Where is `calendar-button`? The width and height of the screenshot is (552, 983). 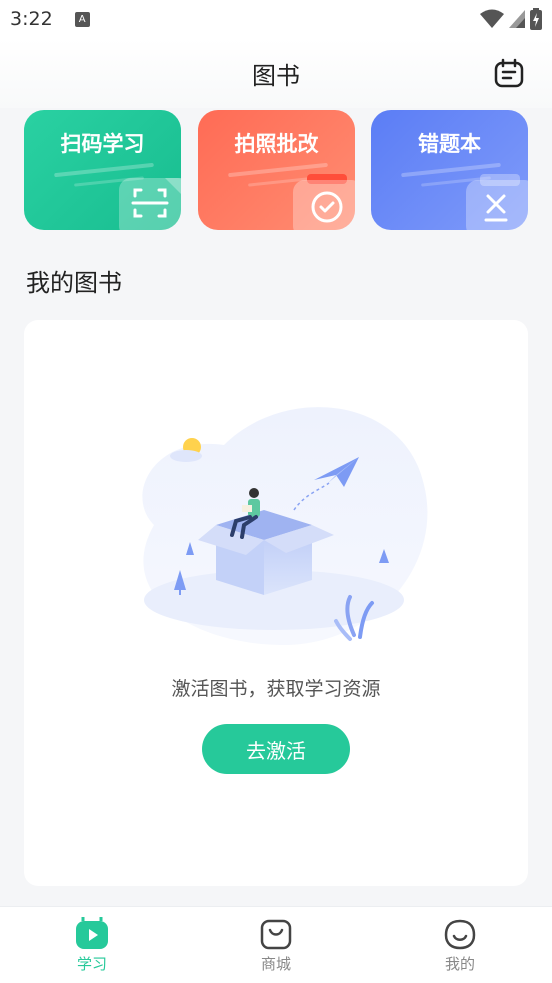 calendar-button is located at coordinates (509, 73).